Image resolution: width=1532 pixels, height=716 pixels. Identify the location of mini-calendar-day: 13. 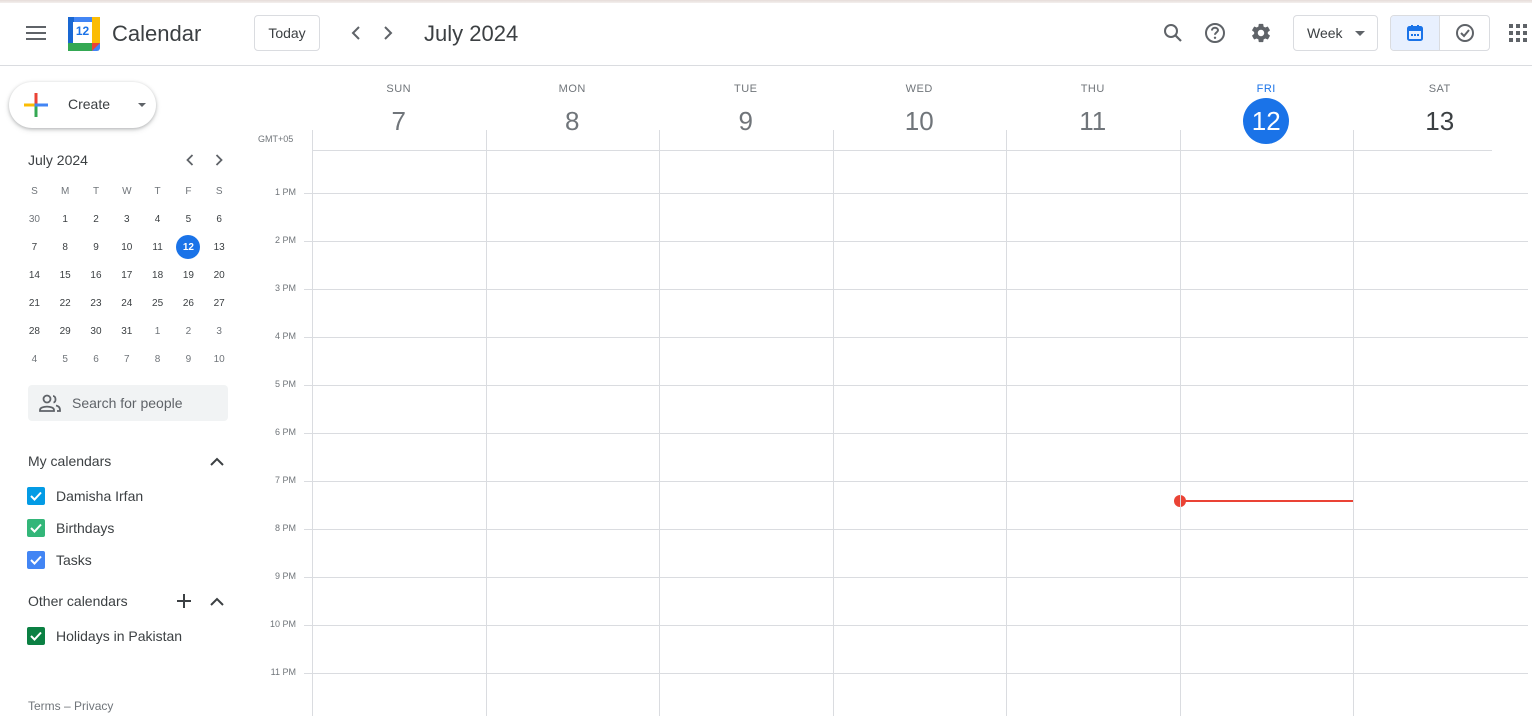
(219, 247).